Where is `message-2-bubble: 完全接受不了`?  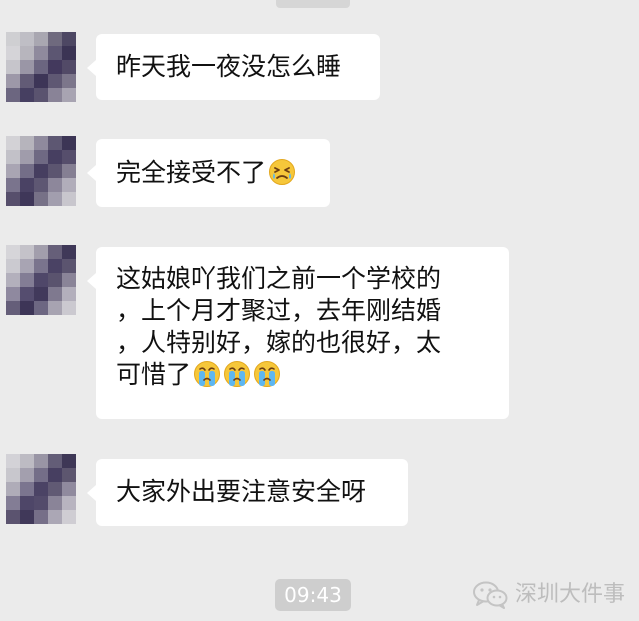
message-2-bubble: 完全接受不了 is located at coordinates (208, 173).